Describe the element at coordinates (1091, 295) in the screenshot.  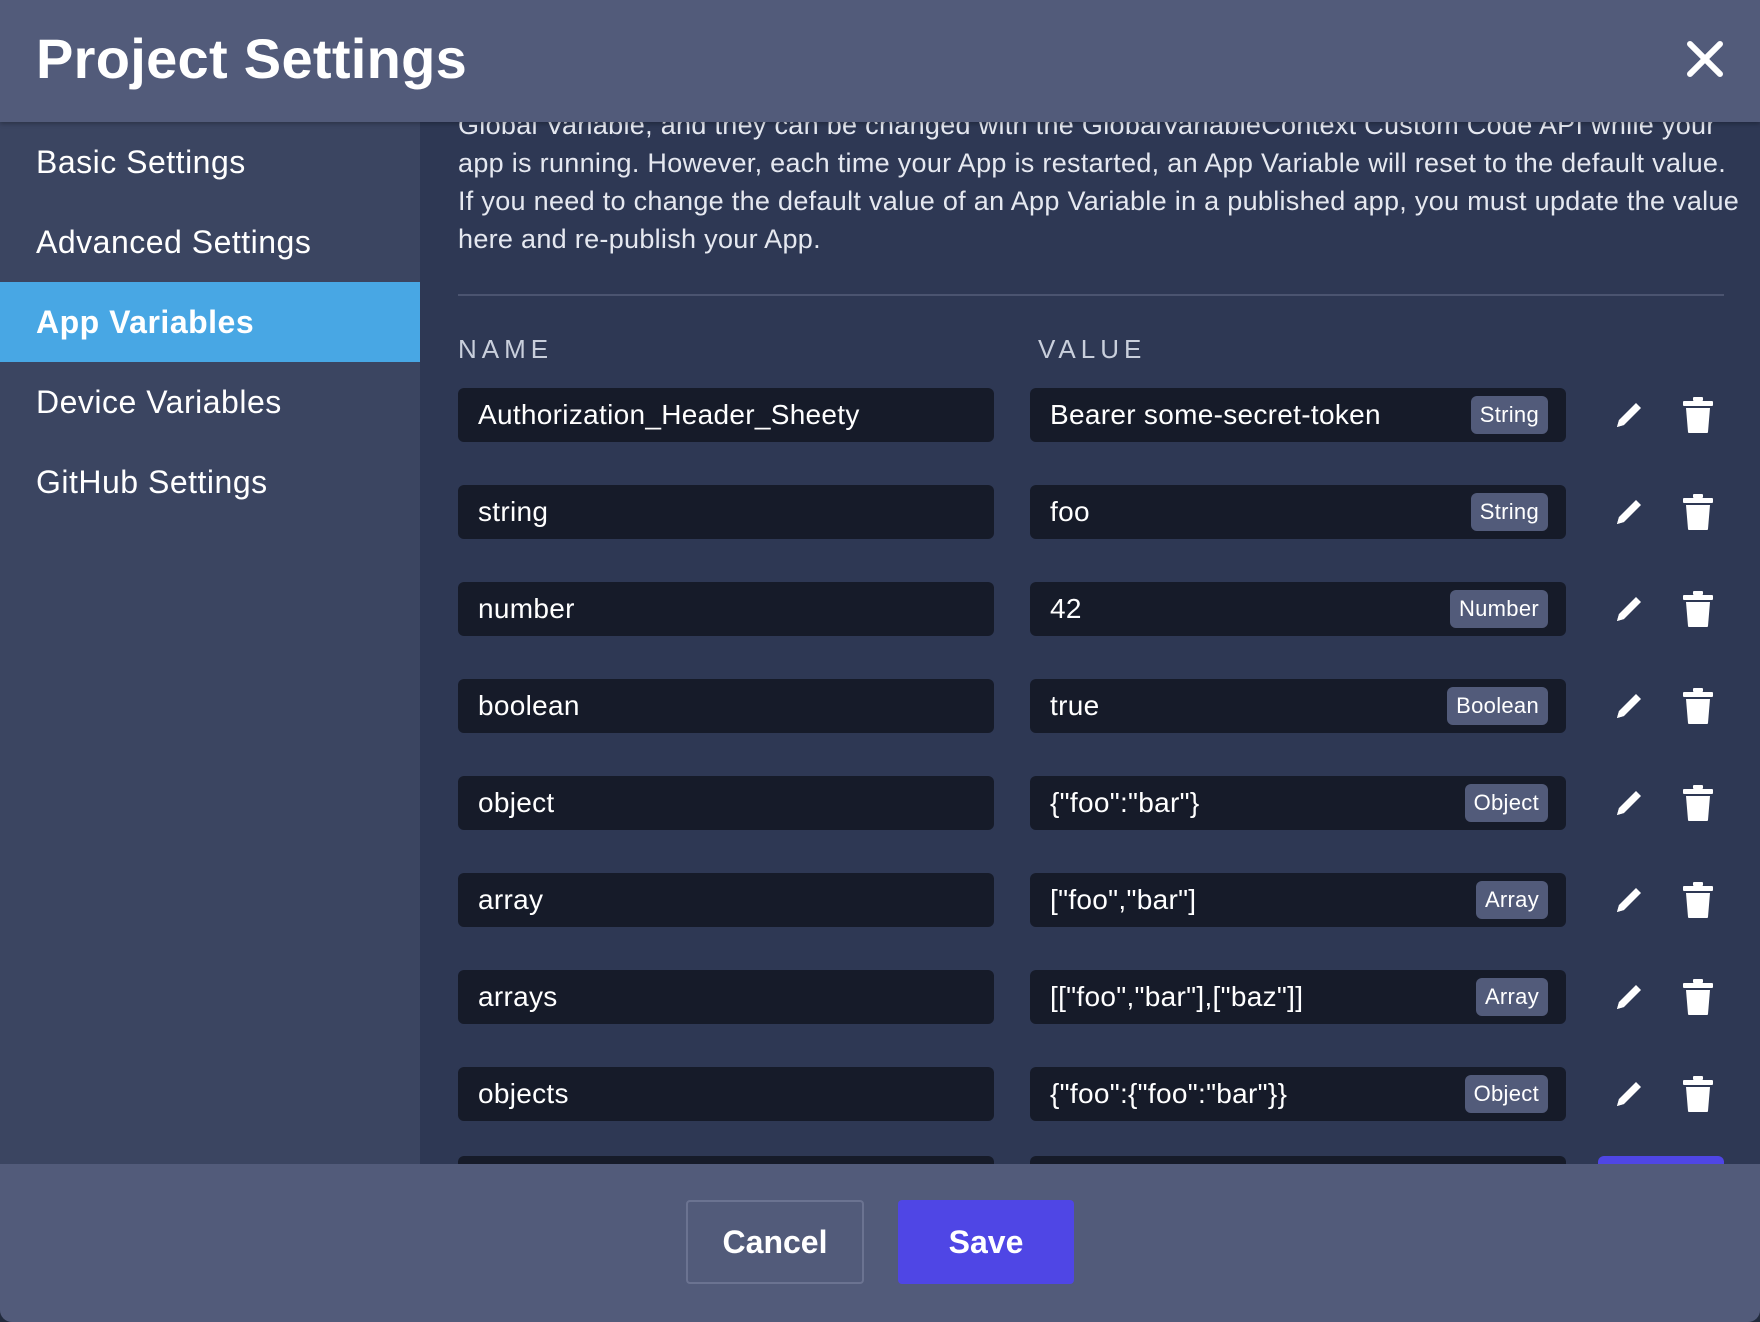
I see `divider` at that location.